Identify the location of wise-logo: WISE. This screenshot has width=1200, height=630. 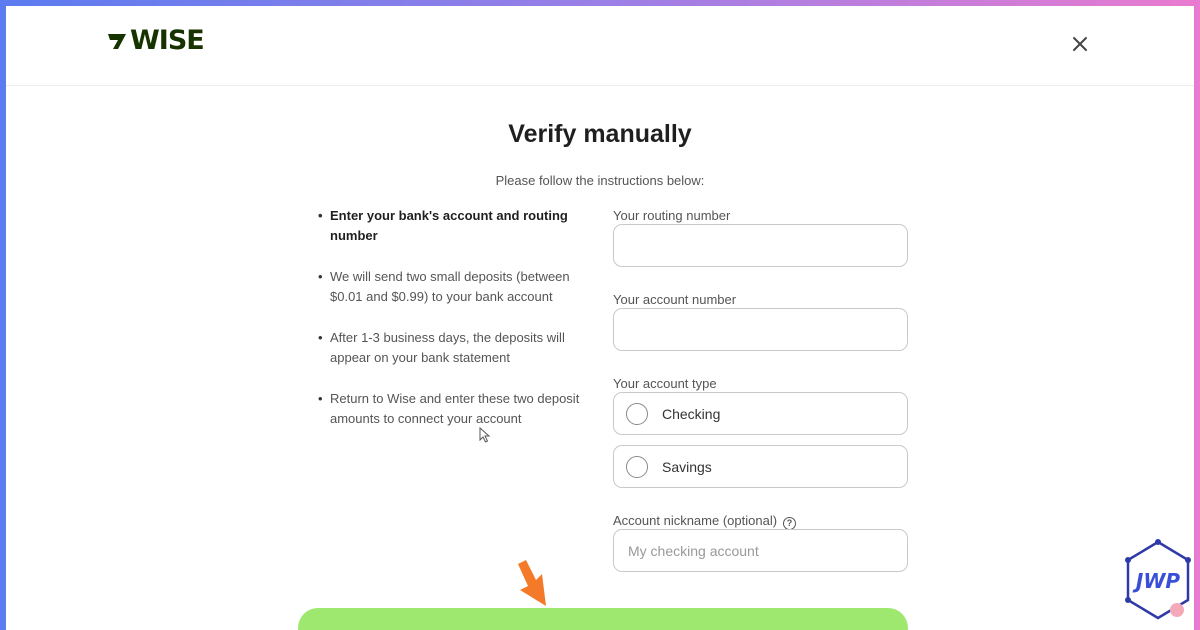
(155, 40).